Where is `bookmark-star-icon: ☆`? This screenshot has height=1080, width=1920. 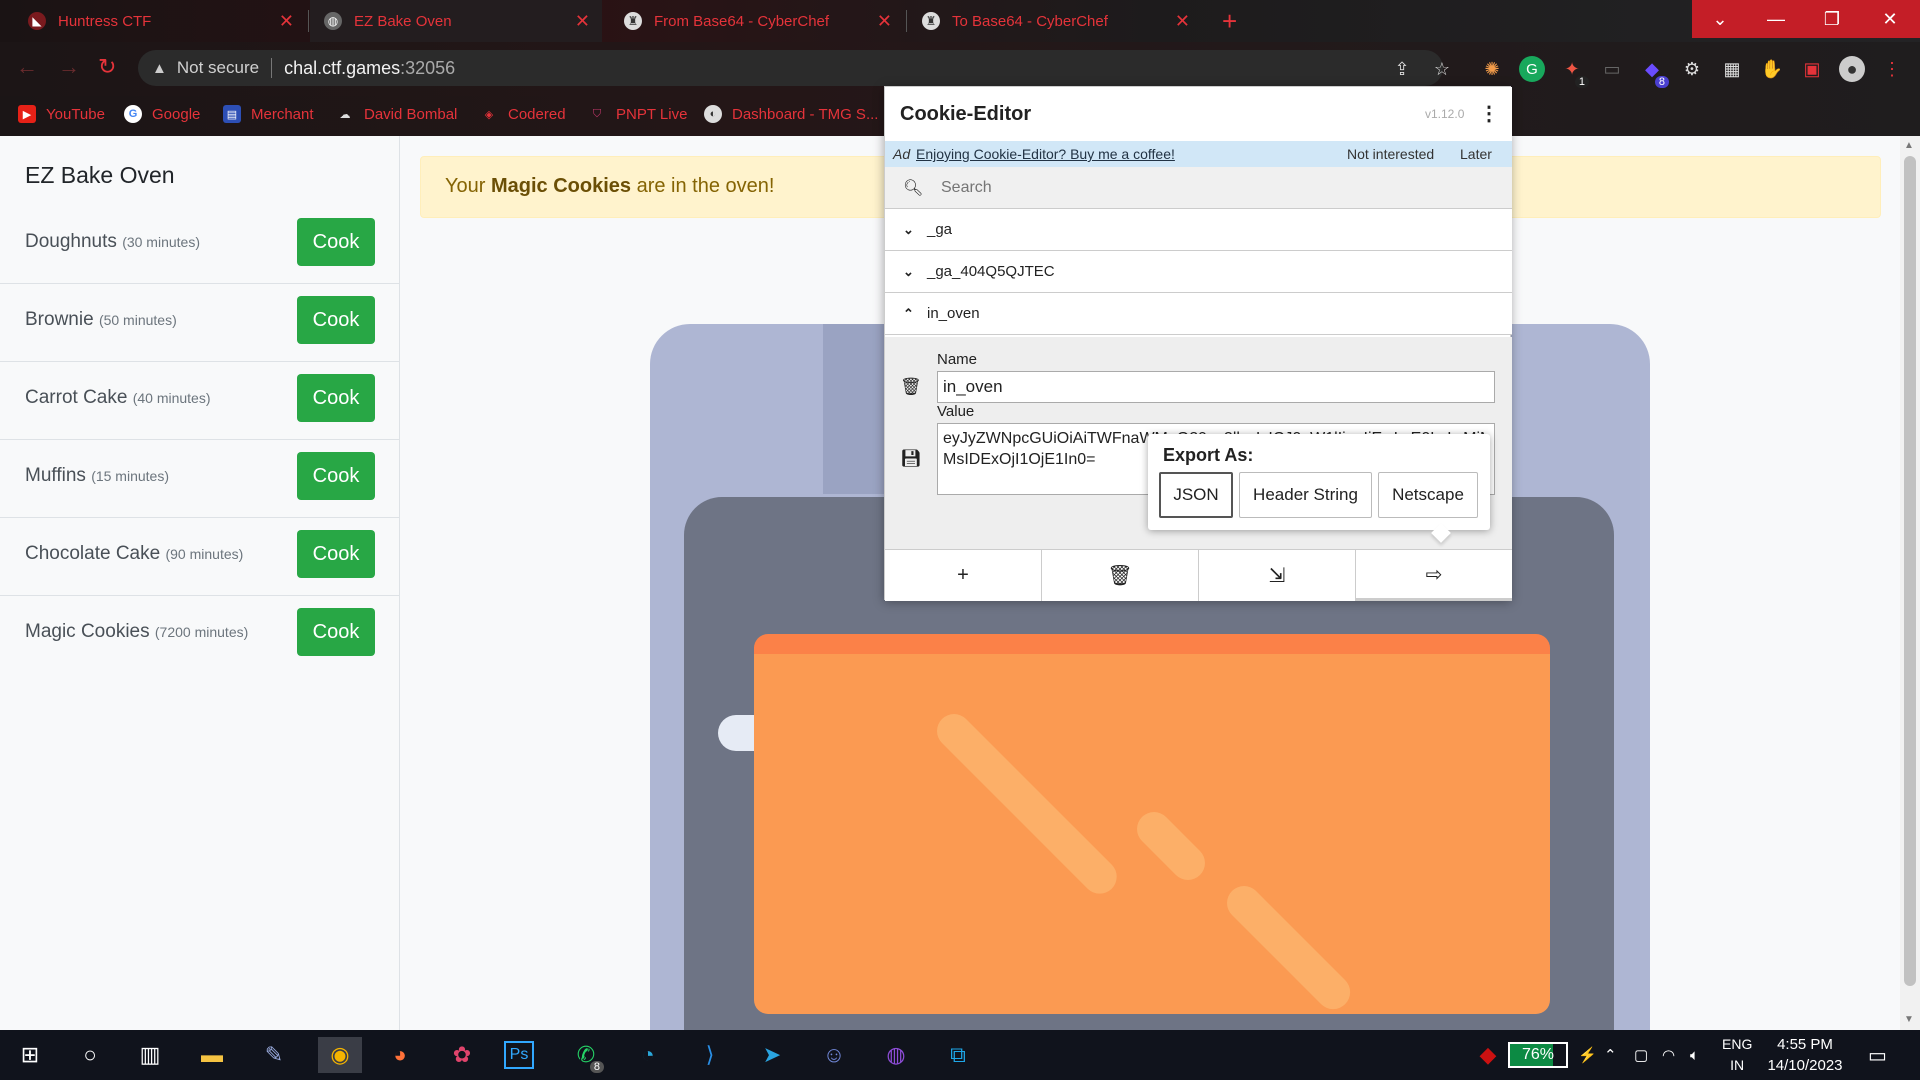
bookmark-star-icon: ☆ is located at coordinates (1442, 69).